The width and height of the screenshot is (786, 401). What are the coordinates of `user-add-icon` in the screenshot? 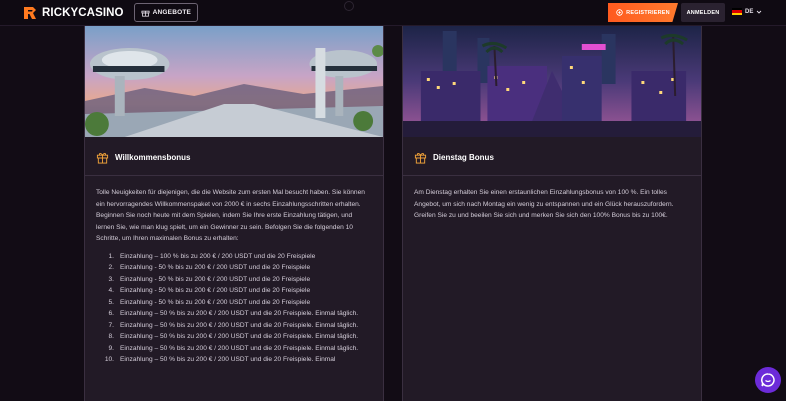 It's located at (619, 12).